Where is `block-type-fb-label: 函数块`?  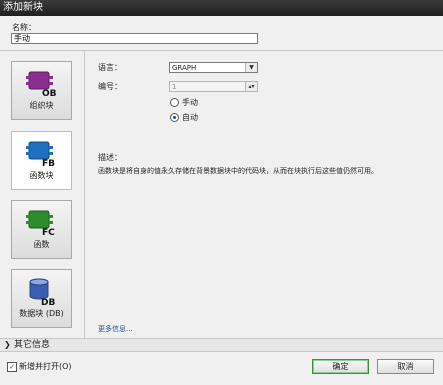 block-type-fb-label: 函数块 is located at coordinates (41, 175).